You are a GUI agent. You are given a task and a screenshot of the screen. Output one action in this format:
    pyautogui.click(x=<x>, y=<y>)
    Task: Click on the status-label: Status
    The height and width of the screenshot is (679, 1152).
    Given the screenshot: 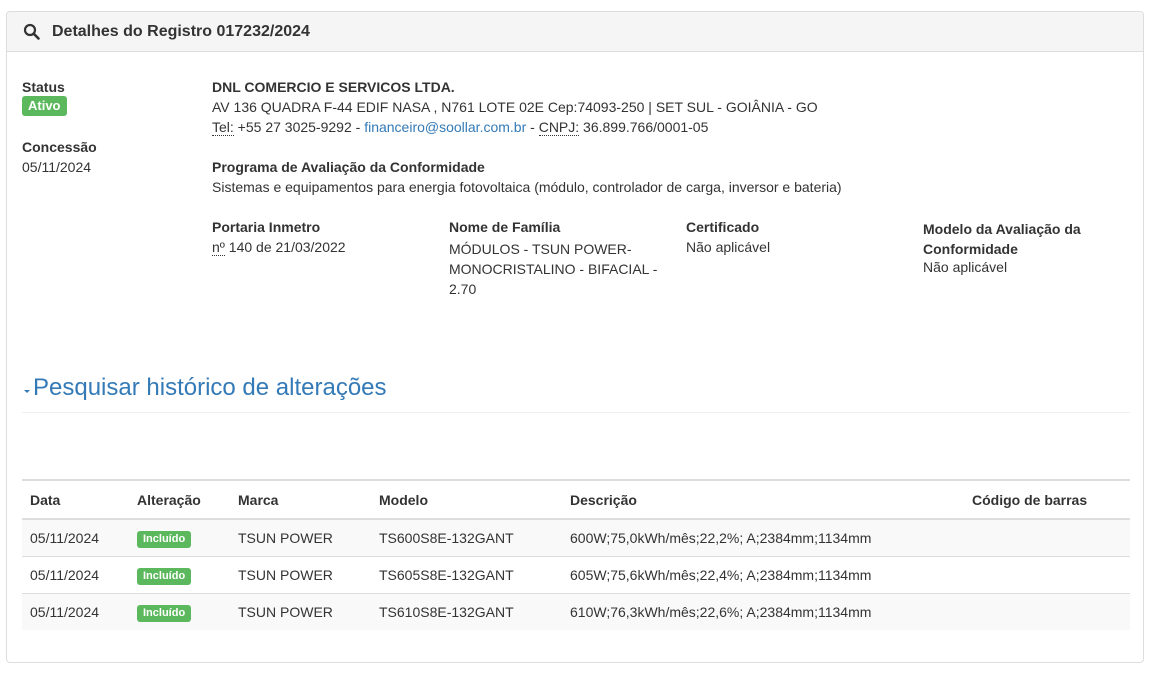 What is the action you would take?
    pyautogui.click(x=43, y=87)
    